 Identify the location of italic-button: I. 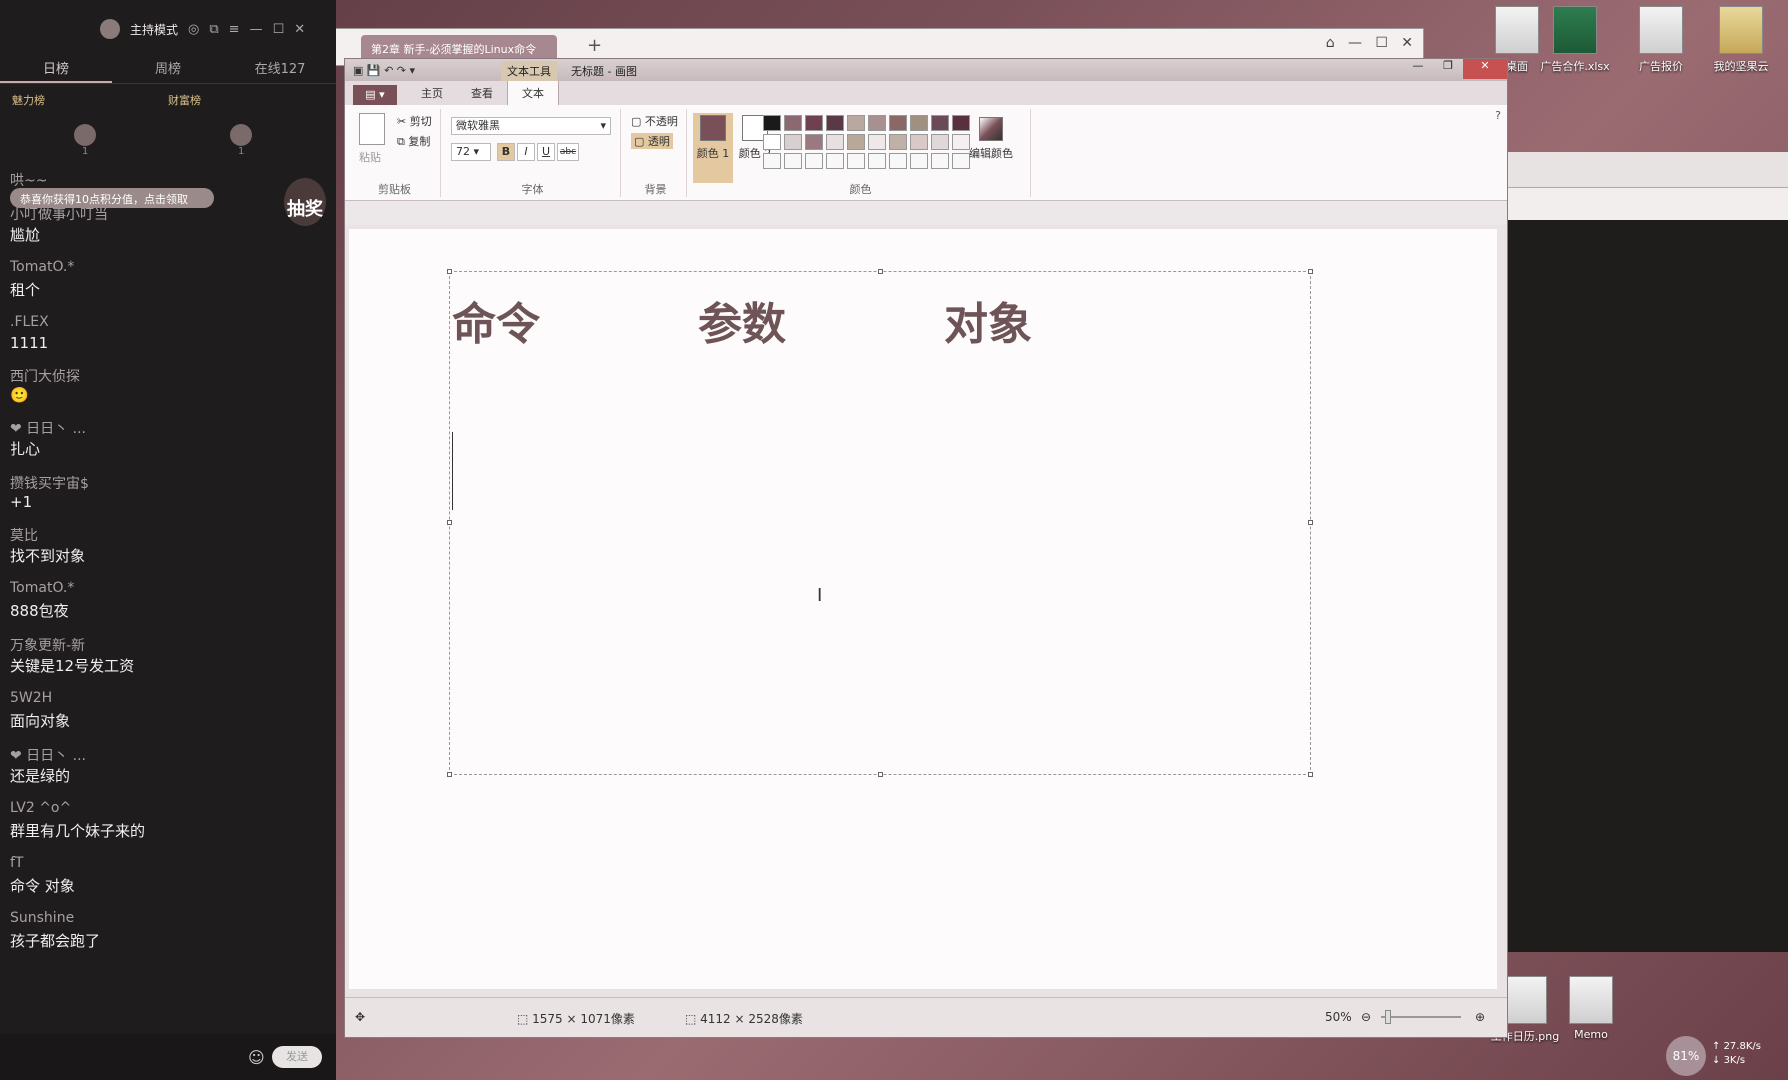
(526, 152).